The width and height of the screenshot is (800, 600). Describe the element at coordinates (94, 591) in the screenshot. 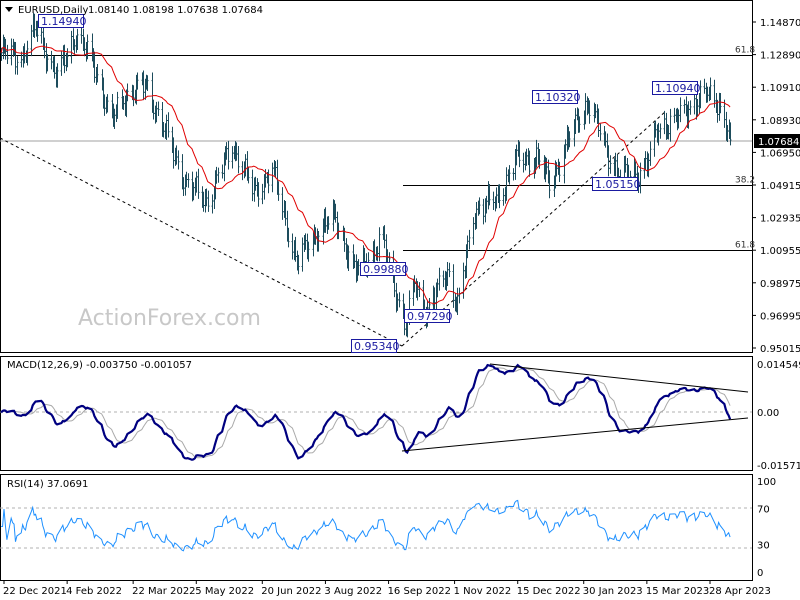

I see `date-axis-label: 4 Feb 2022` at that location.